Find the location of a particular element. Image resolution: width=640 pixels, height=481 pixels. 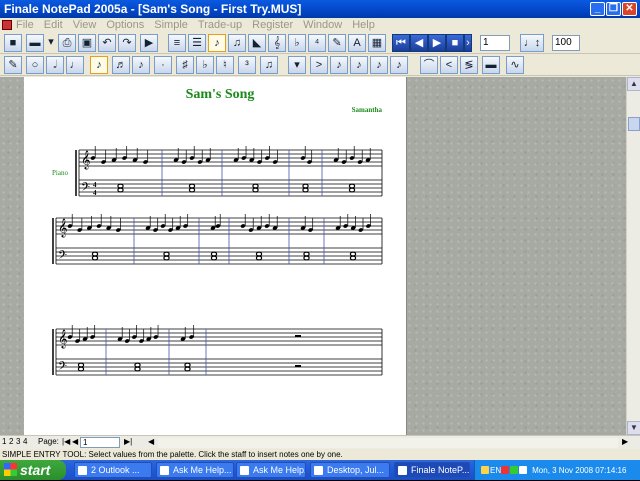

eraser-icon: ✎ is located at coordinates (13, 65).